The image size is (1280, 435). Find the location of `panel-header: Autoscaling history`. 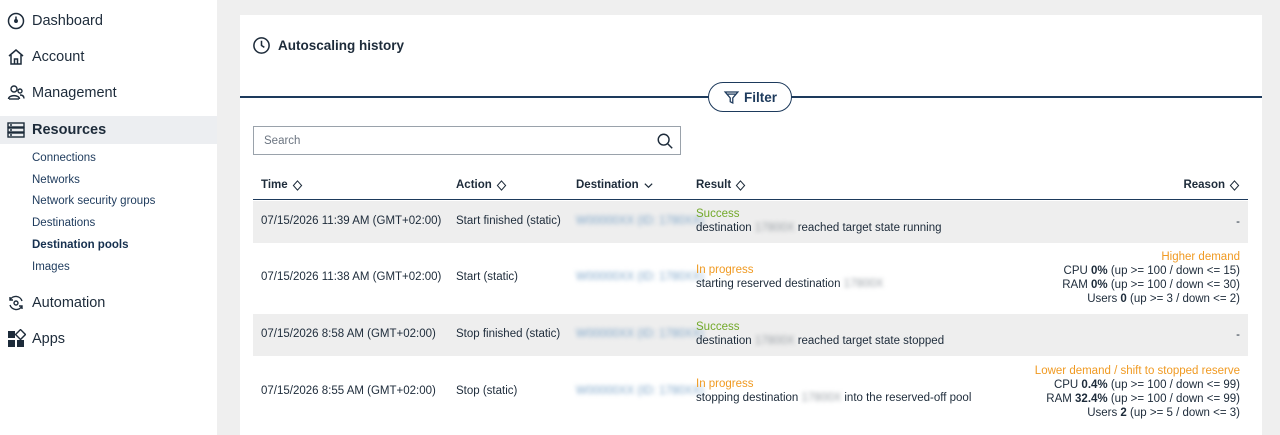

panel-header: Autoscaling history is located at coordinates (328, 45).